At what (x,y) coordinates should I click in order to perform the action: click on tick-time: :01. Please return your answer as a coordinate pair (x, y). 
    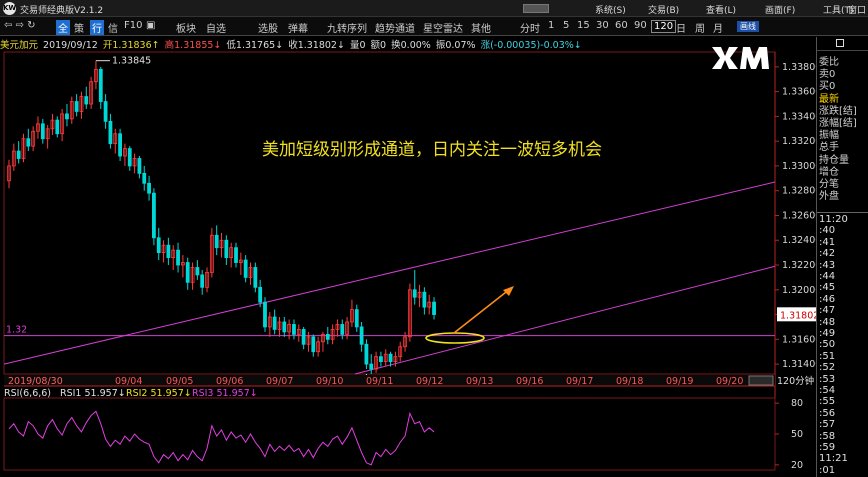
    Looking at the image, I should click on (827, 470).